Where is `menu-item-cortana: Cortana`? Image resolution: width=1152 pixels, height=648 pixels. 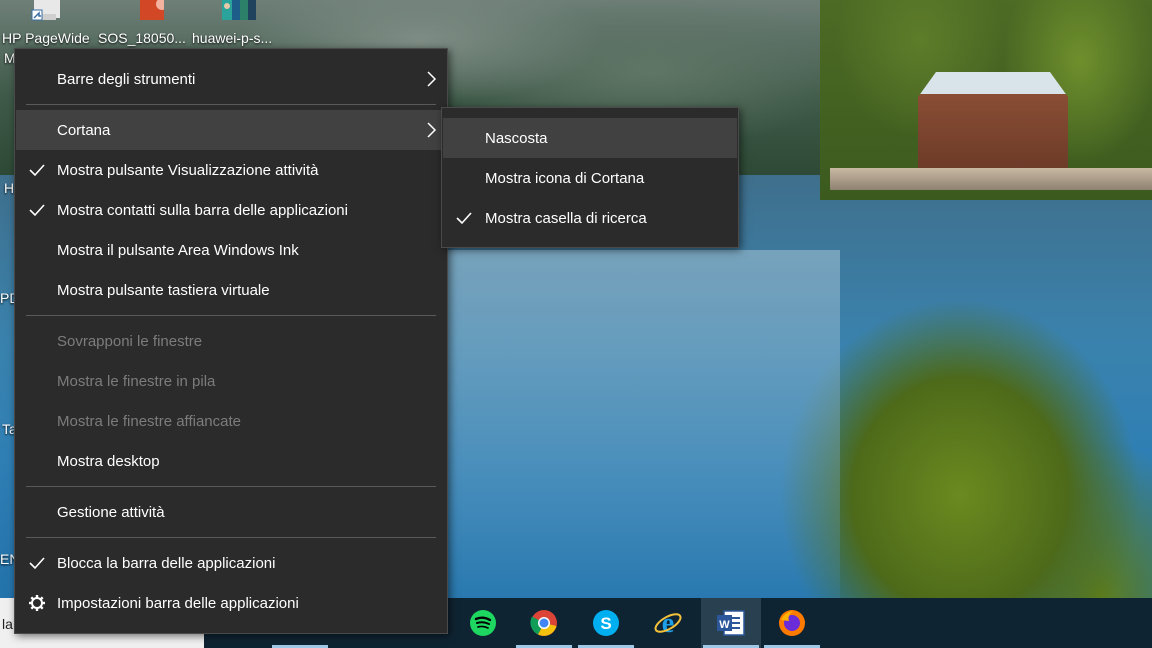 menu-item-cortana: Cortana is located at coordinates (231, 130).